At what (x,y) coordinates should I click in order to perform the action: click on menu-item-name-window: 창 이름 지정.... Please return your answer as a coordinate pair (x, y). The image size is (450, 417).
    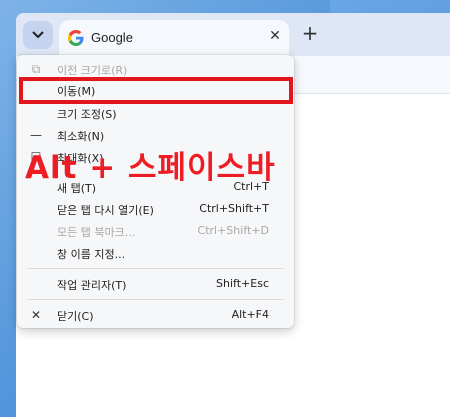
    Looking at the image, I should click on (155, 253).